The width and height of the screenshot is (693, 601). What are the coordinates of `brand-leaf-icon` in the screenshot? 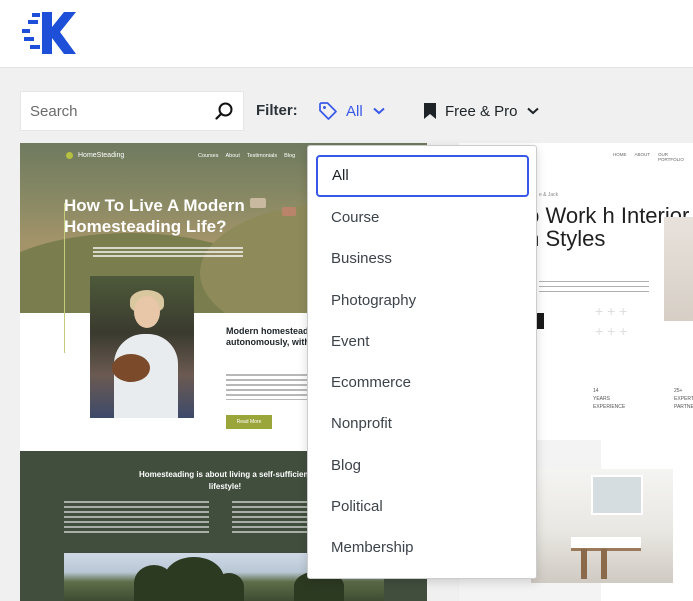 It's located at (69, 155).